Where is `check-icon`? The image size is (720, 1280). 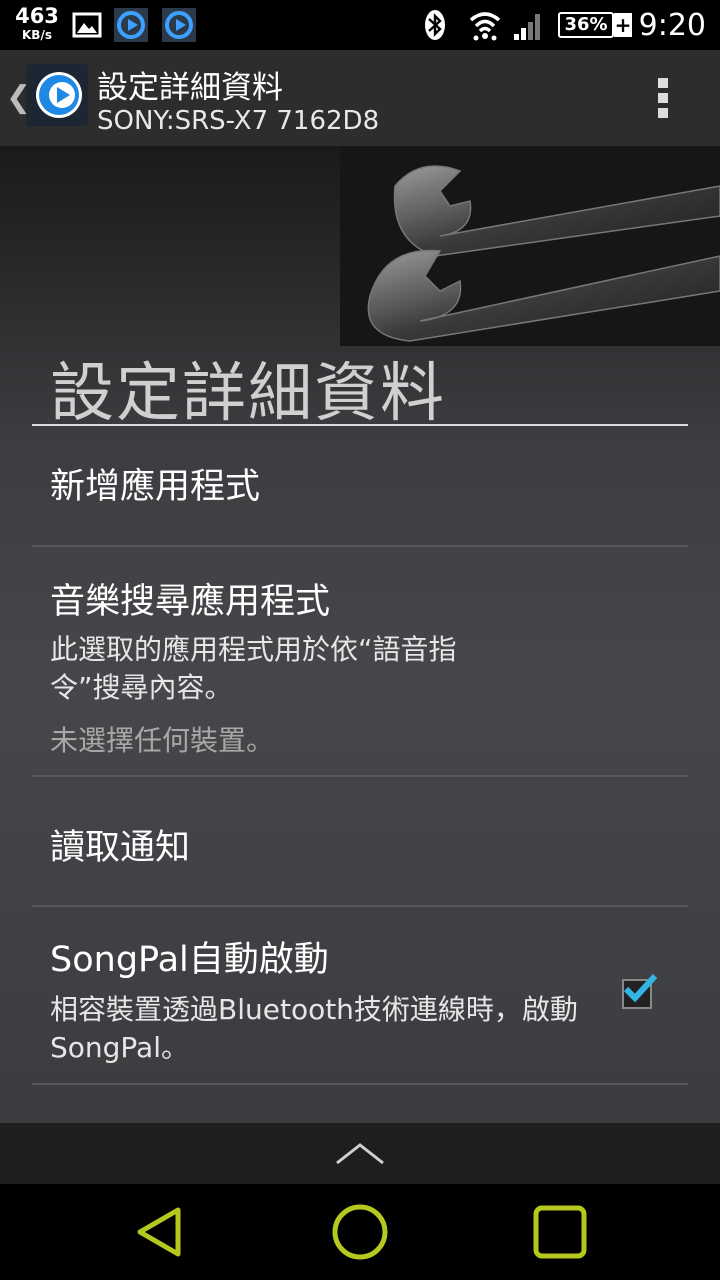 check-icon is located at coordinates (640, 988).